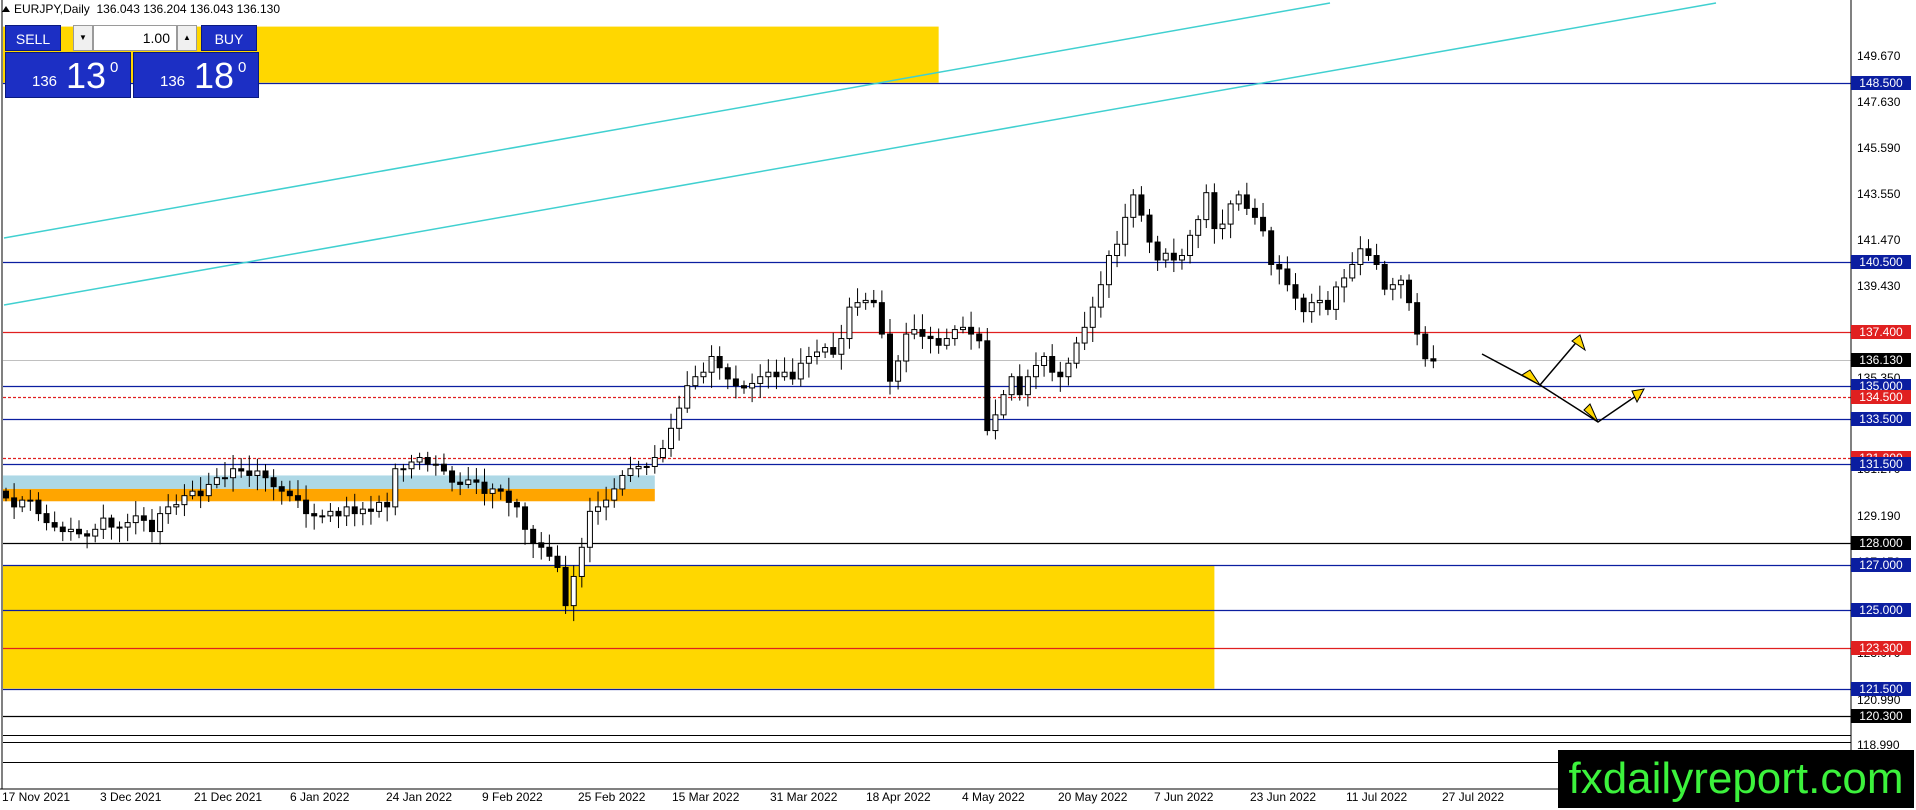 This screenshot has height=810, width=1916. What do you see at coordinates (6, 9) in the screenshot?
I see `collapse-triangle-icon` at bounding box center [6, 9].